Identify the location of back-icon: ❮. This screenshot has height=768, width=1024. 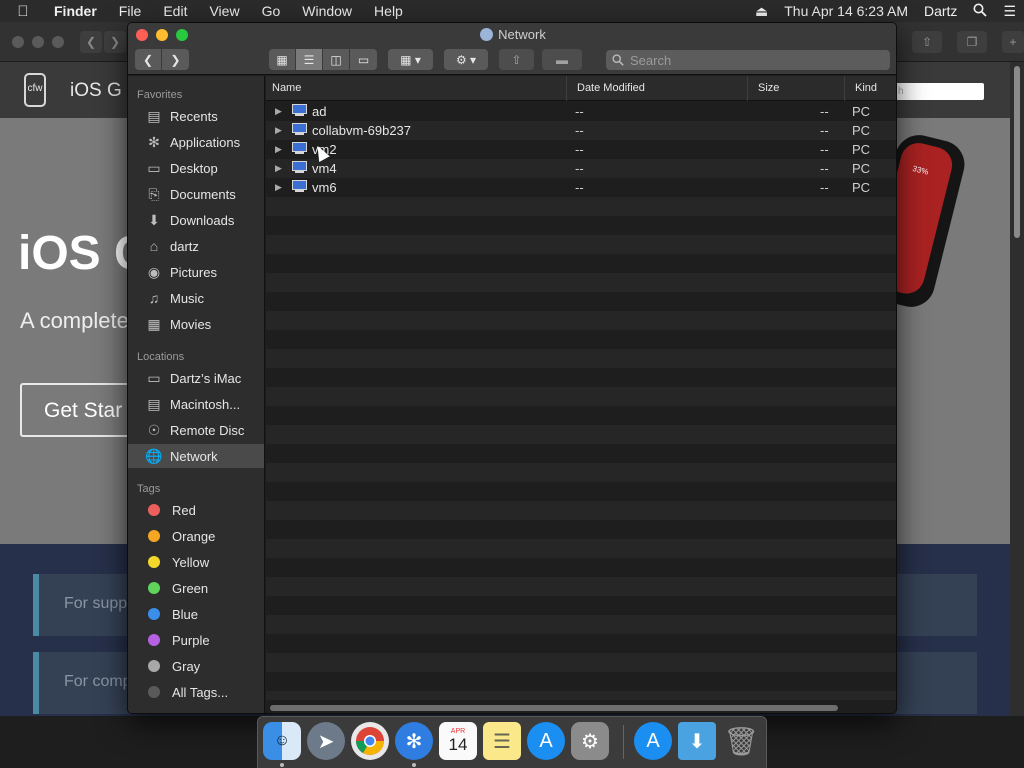
(148, 59).